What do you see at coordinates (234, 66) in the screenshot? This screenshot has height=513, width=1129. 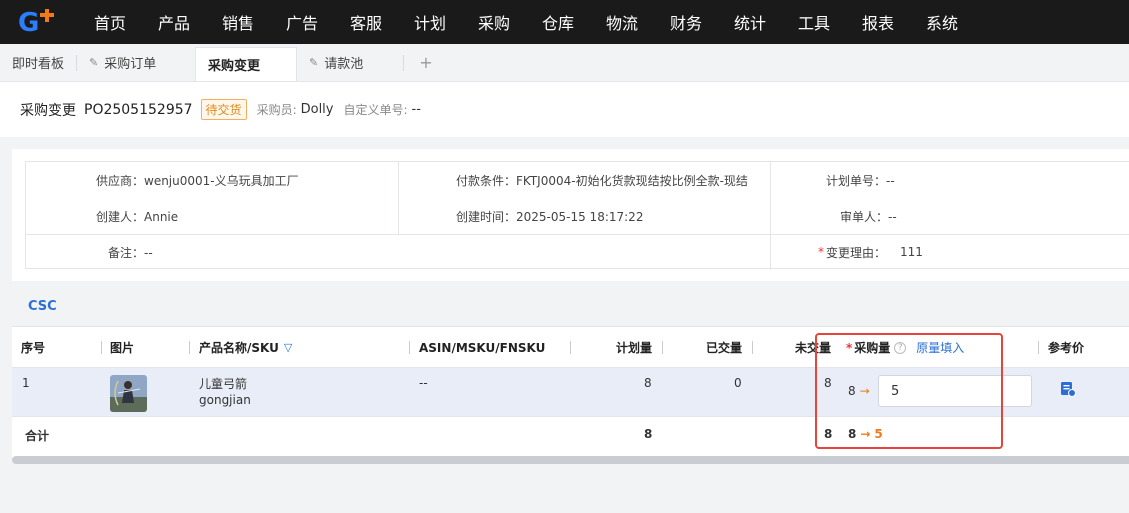 I see `tab-purchase-change-label: 采购变更` at bounding box center [234, 66].